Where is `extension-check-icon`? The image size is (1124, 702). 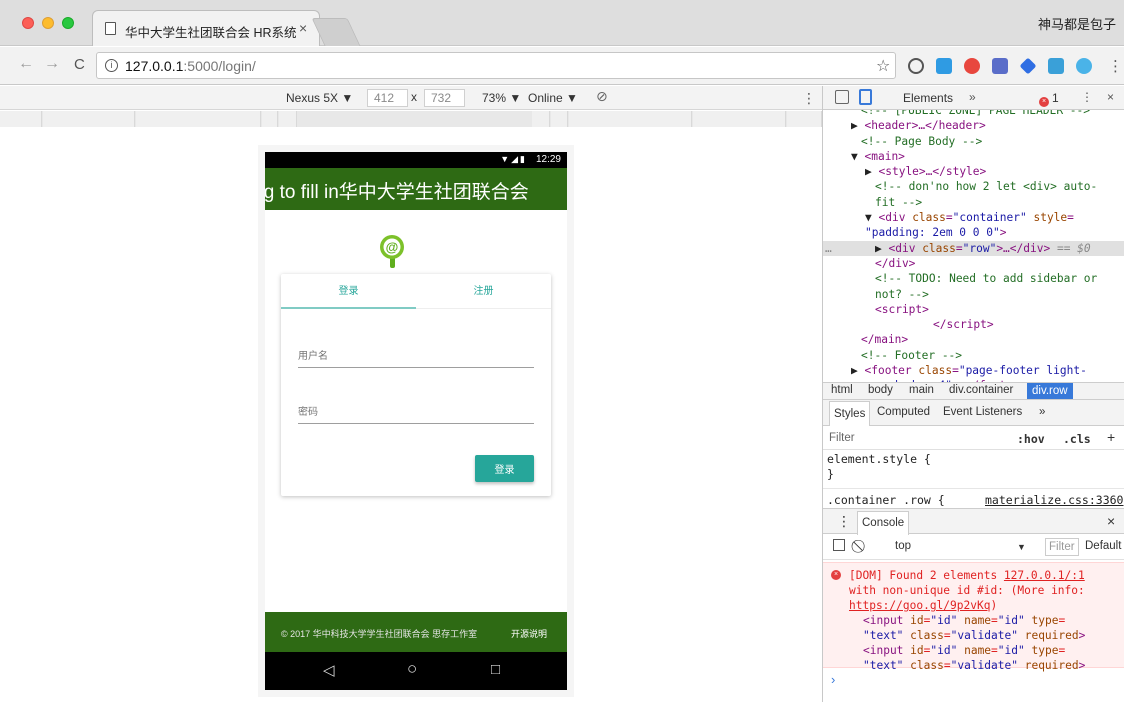
extension-check-icon is located at coordinates (944, 66).